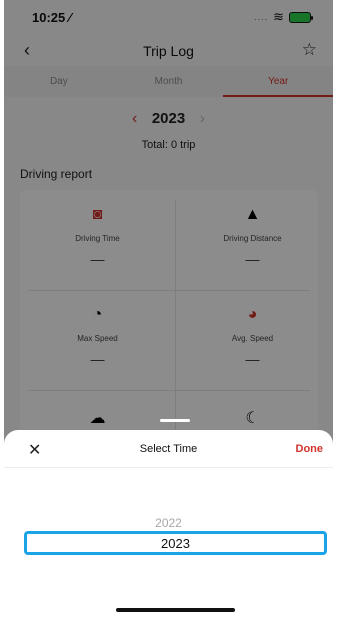 Image resolution: width=337 pixels, height=617 pixels. I want to click on picker-option: 2022, so click(168, 523).